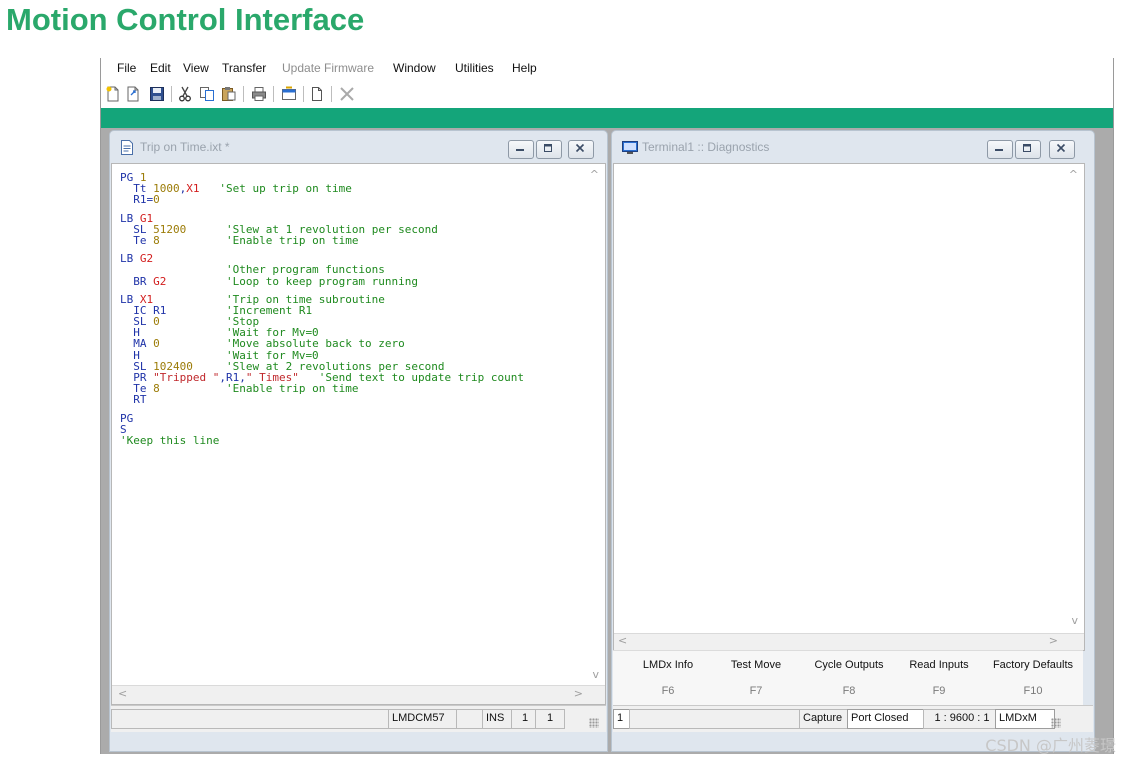 The image size is (1122, 762). I want to click on document-icon, so click(127, 149).